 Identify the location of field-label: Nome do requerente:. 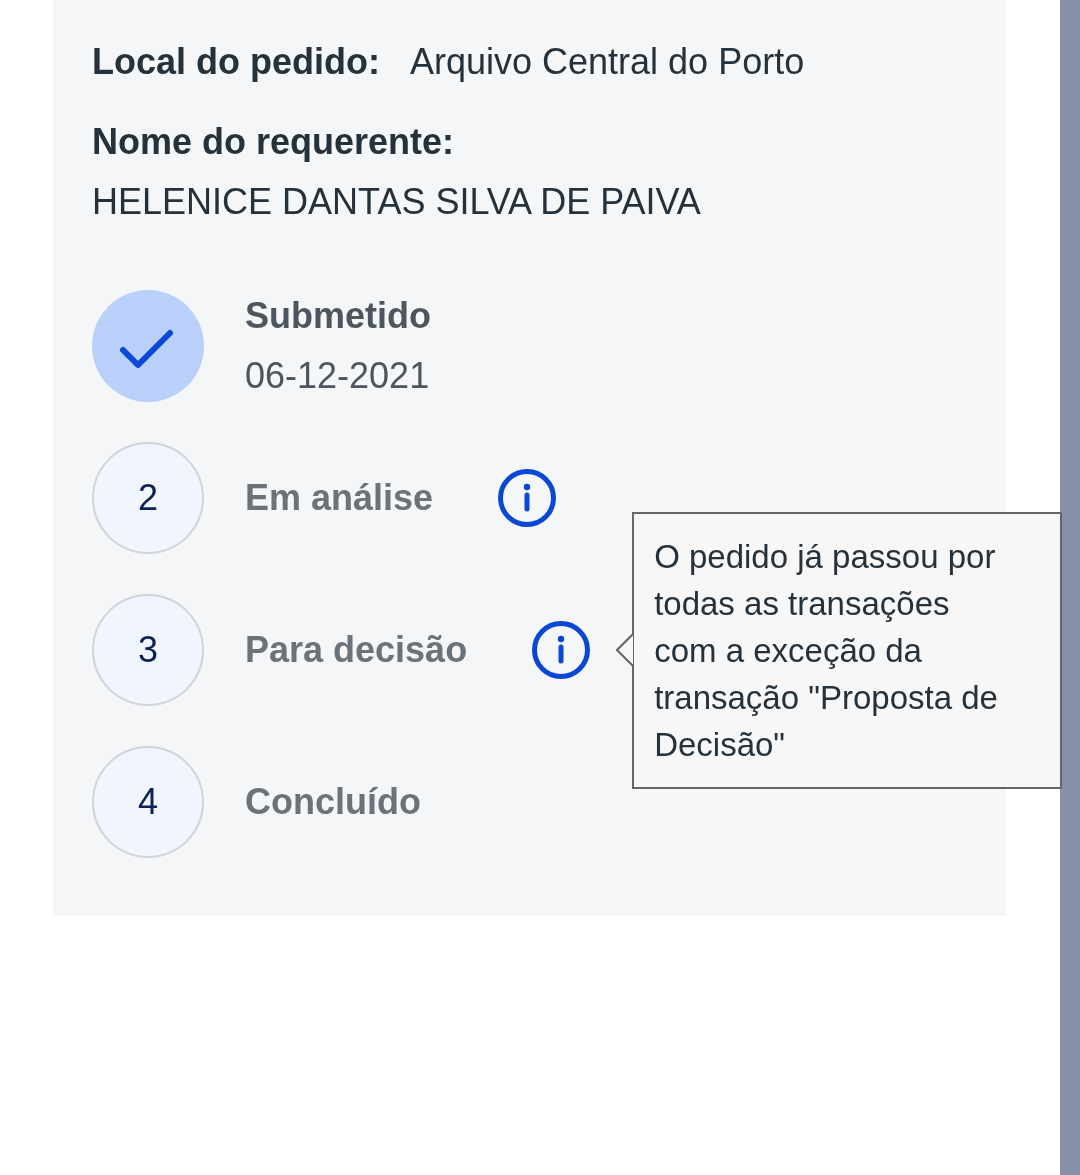
(273, 142).